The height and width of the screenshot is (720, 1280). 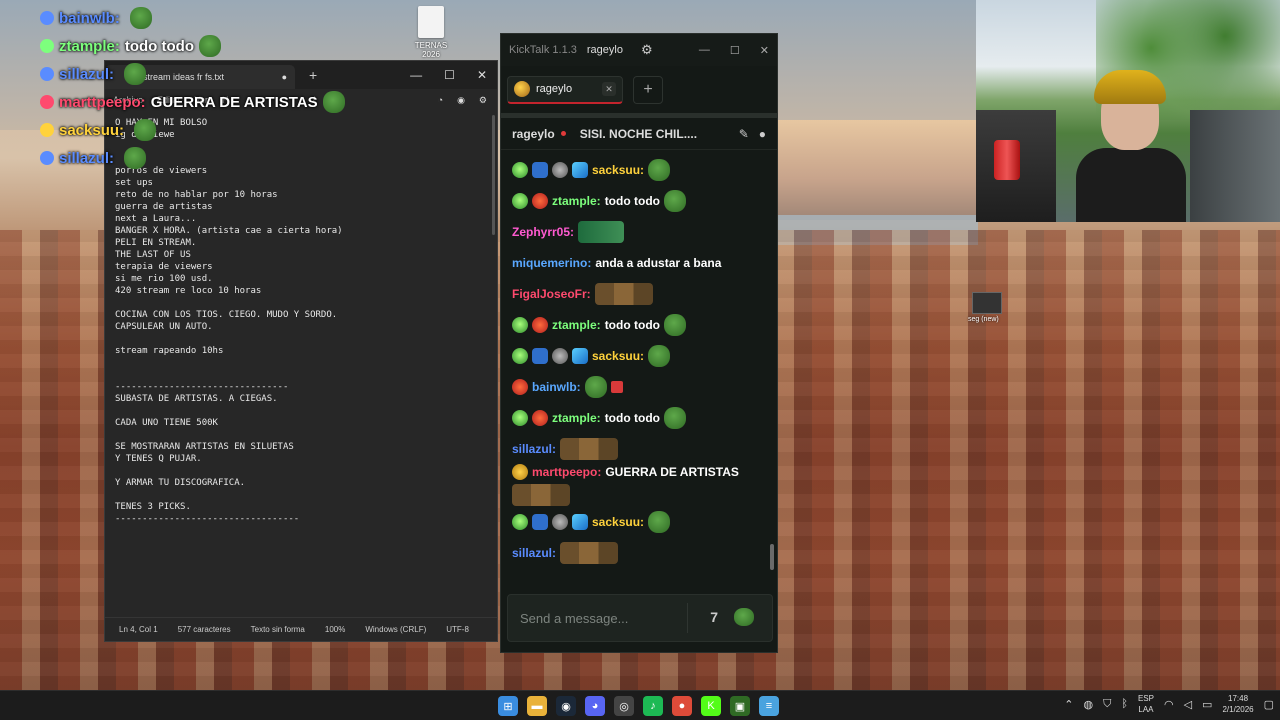 I want to click on faces-emote-icon, so click(x=541, y=495).